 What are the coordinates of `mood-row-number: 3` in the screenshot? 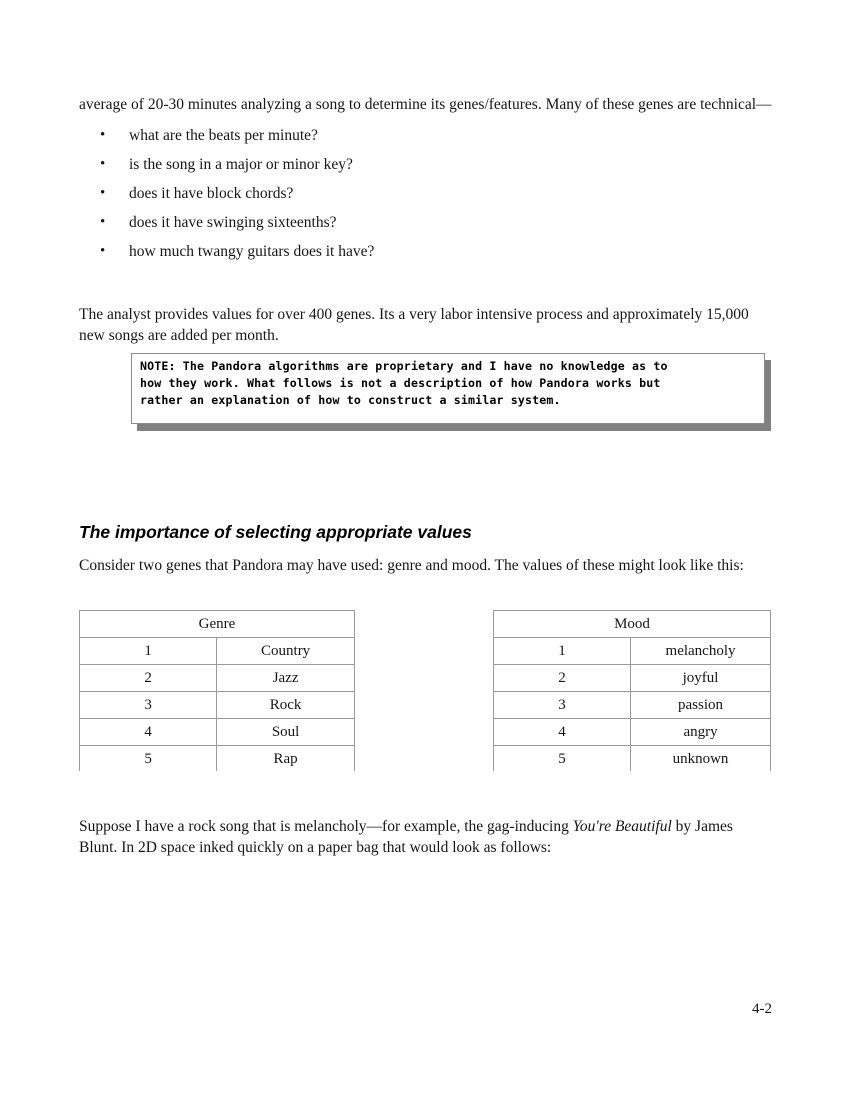 It's located at (562, 705).